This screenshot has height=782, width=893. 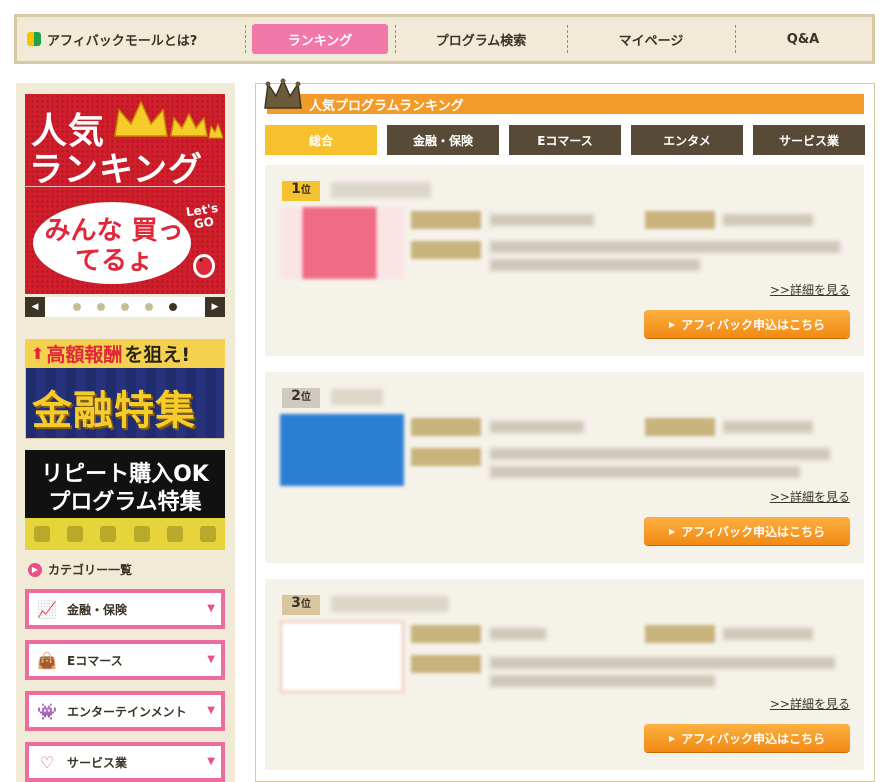 I want to click on shirt-icon, so click(x=41, y=534).